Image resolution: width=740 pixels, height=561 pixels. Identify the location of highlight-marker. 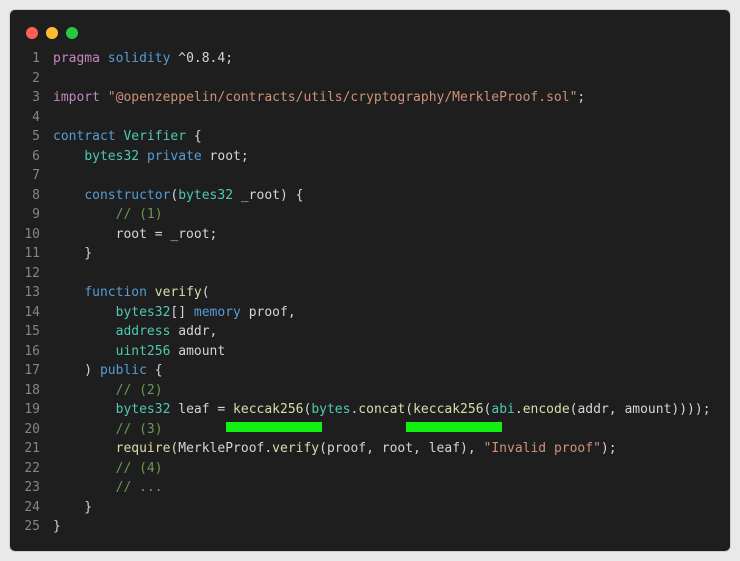
(274, 426).